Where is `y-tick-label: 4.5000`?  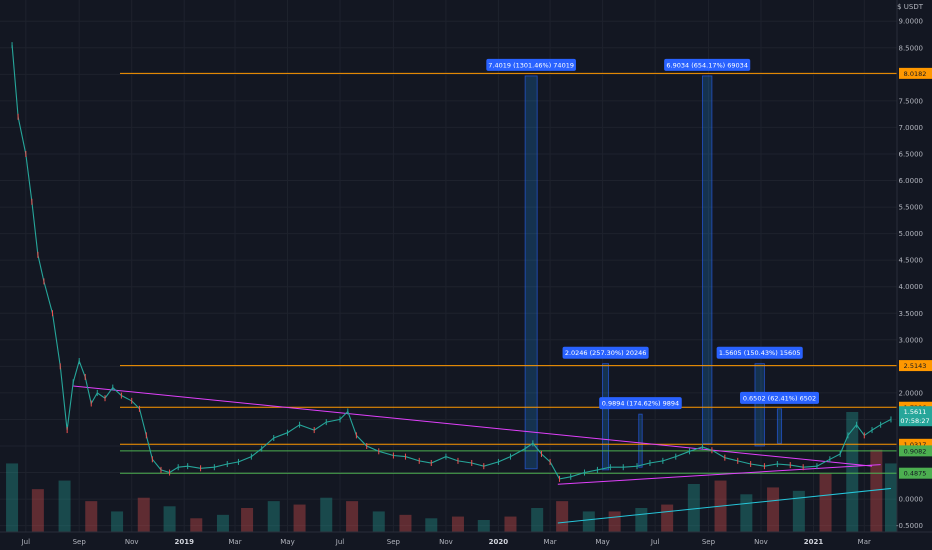
y-tick-label: 4.5000 is located at coordinates (911, 261).